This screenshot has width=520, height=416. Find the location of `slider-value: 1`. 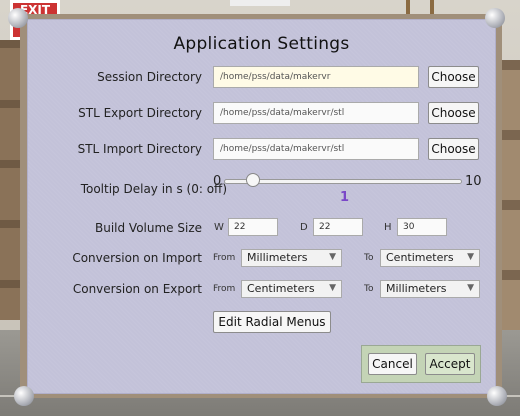

slider-value: 1 is located at coordinates (345, 197).